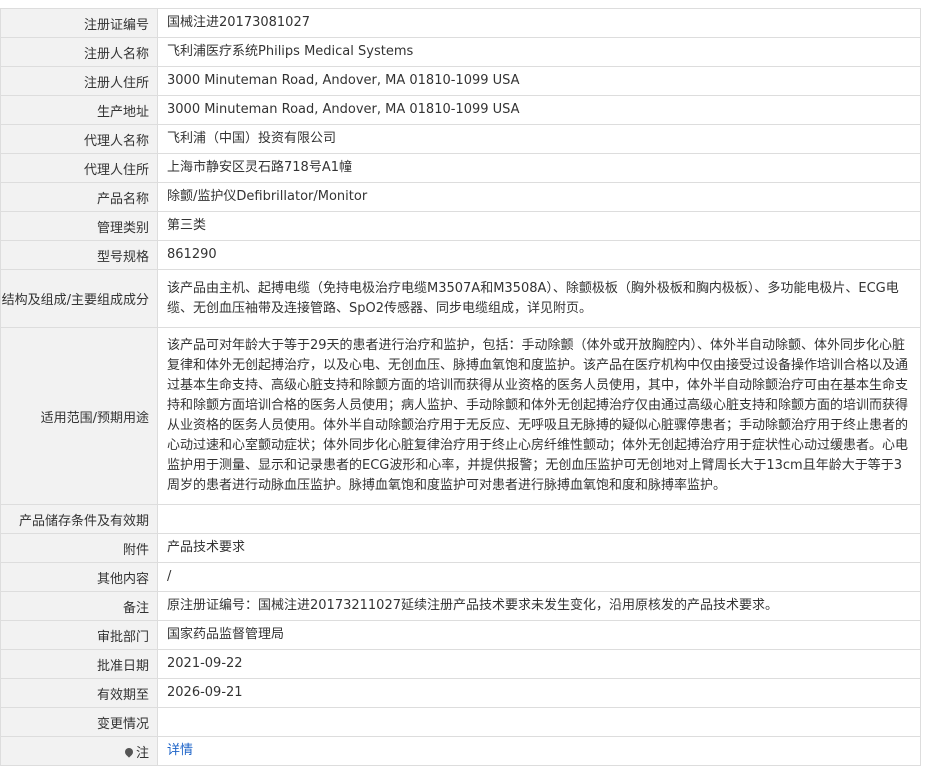 Image resolution: width=927 pixels, height=766 pixels. Describe the element at coordinates (79, 577) in the screenshot. I see `label-other-content: 其他内容` at that location.